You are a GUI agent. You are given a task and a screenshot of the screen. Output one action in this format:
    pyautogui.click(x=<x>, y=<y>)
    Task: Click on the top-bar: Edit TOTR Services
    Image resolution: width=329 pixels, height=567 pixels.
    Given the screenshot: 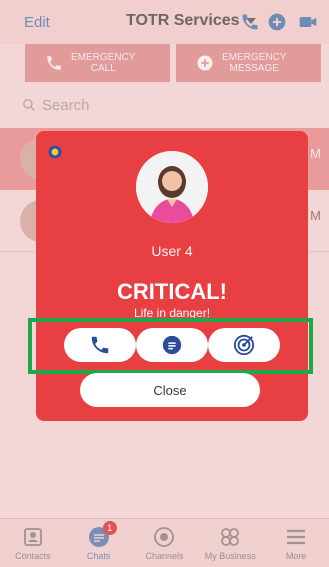 What is the action you would take?
    pyautogui.click(x=164, y=22)
    